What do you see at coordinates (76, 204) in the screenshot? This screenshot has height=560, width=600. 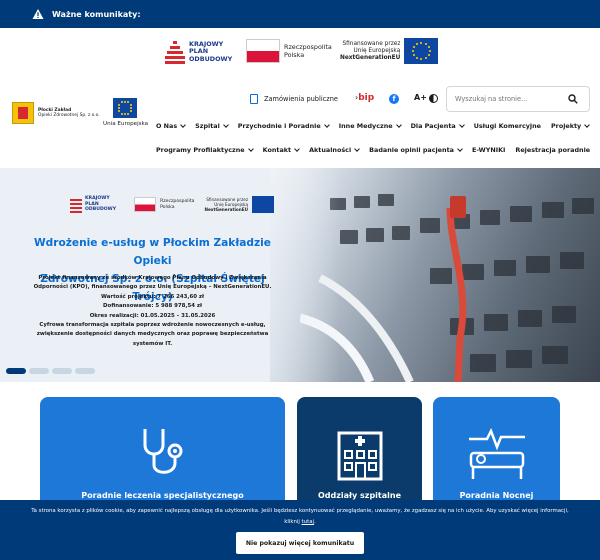 I see `kpo-mark-icon` at bounding box center [76, 204].